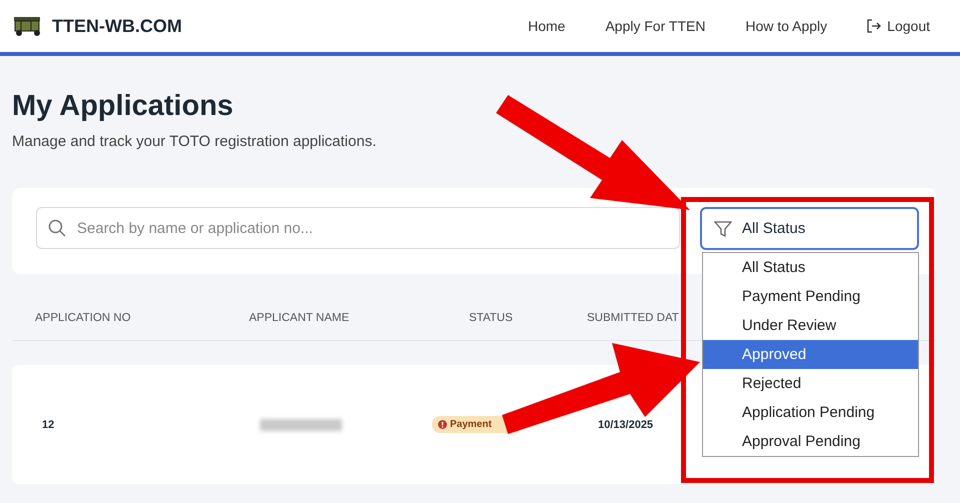 This screenshot has height=503, width=960. Describe the element at coordinates (810, 441) in the screenshot. I see `dropdown-option: Approval Pending` at that location.